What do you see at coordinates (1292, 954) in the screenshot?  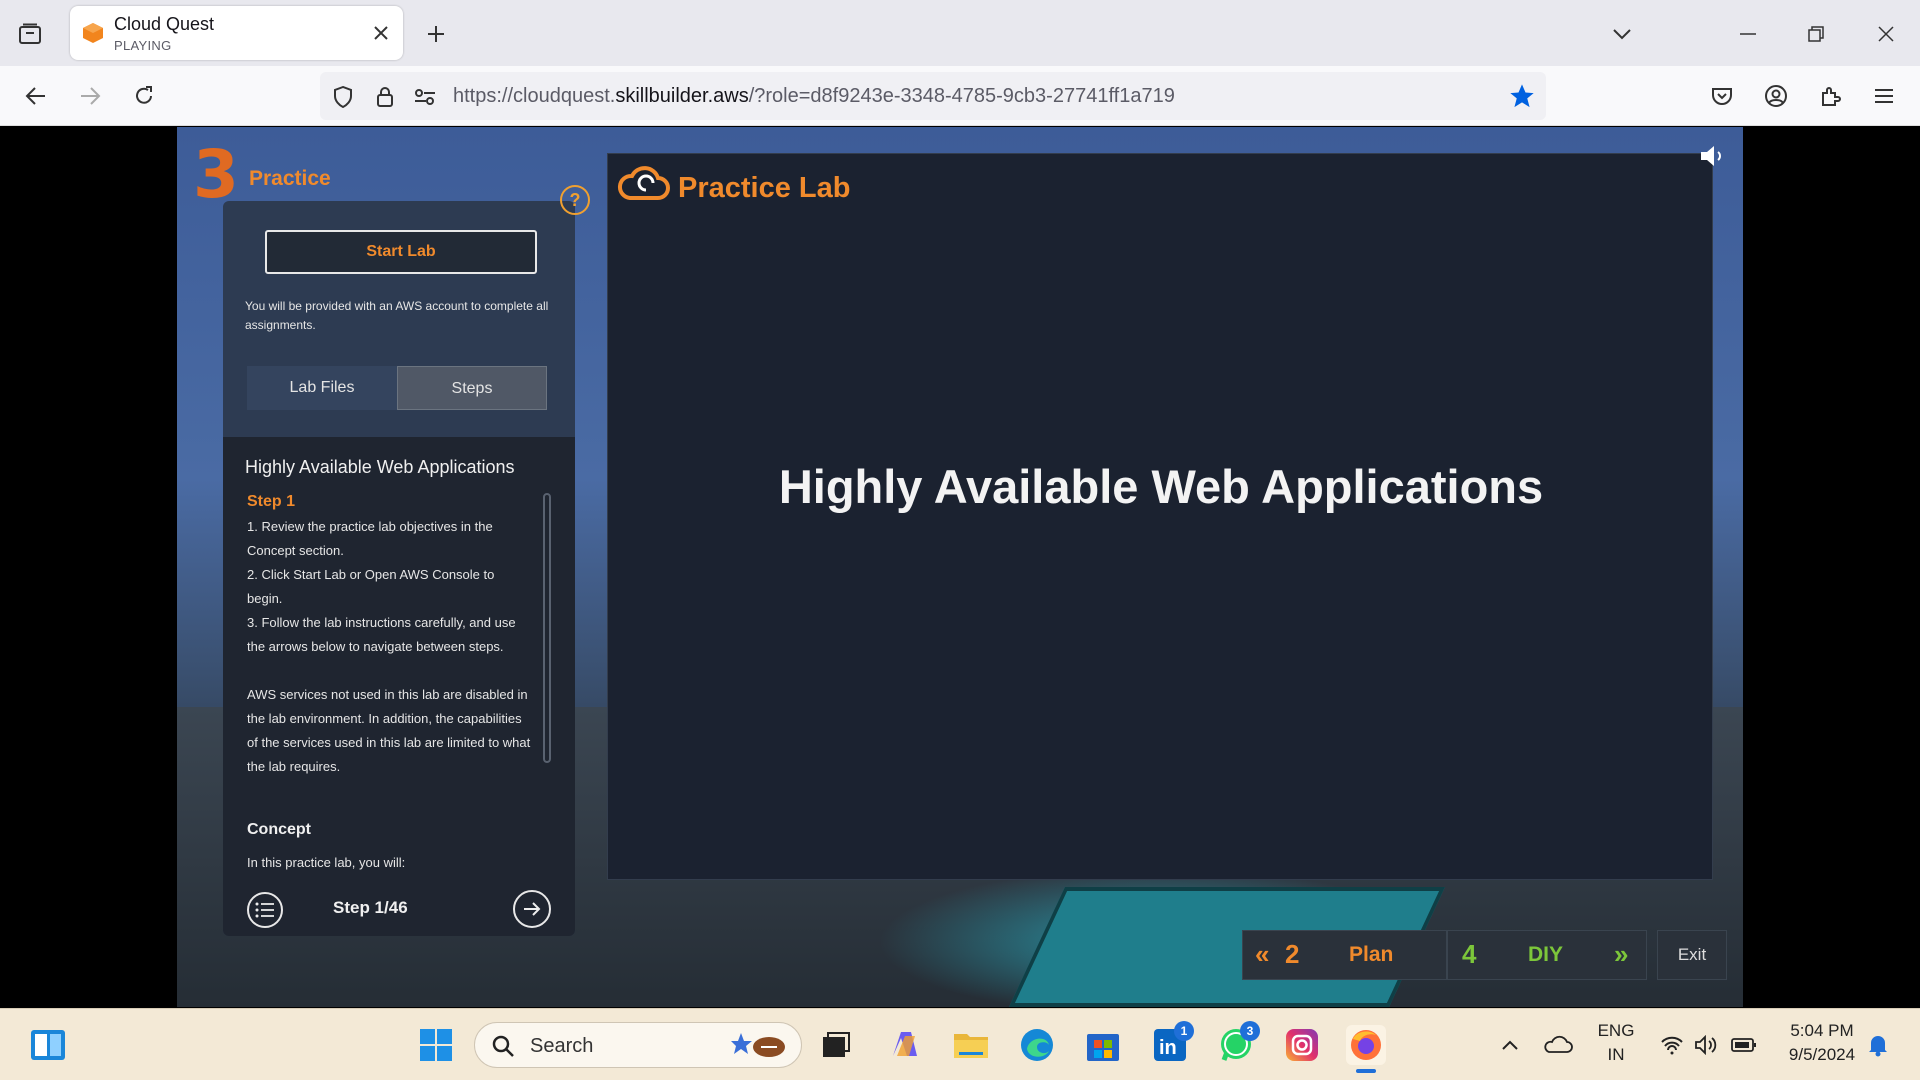 I see `plan-number: 2` at bounding box center [1292, 954].